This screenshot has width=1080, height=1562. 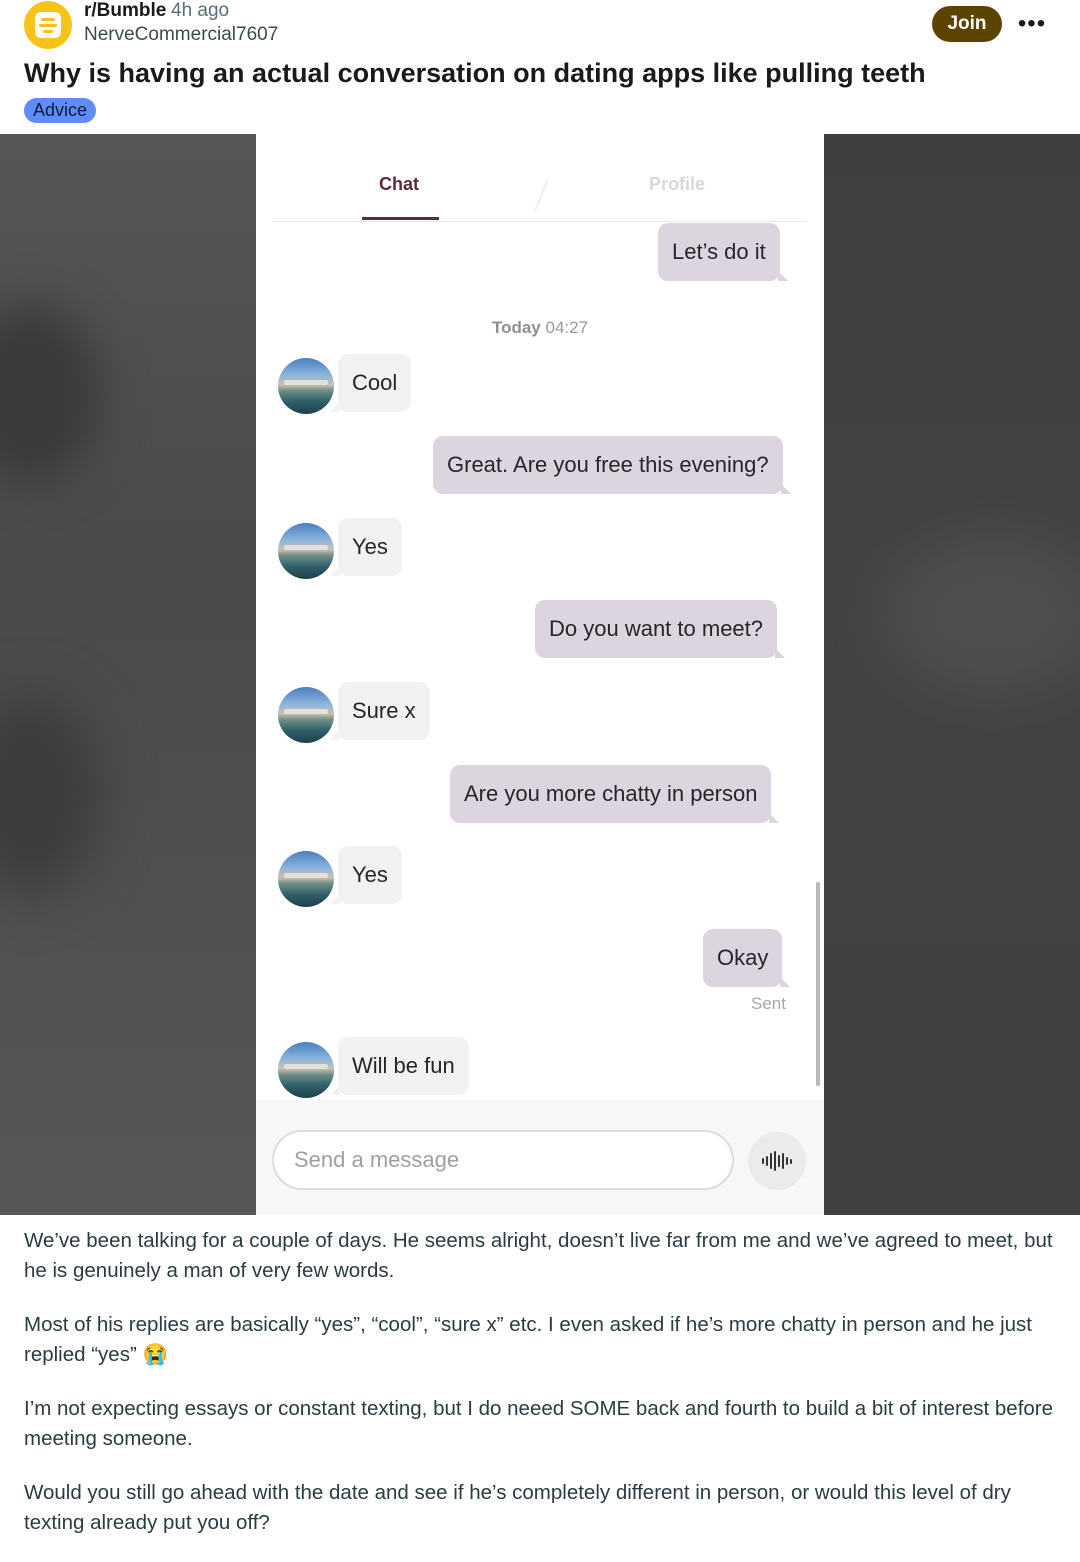 I want to click on more-options-icon: •••, so click(x=1032, y=24).